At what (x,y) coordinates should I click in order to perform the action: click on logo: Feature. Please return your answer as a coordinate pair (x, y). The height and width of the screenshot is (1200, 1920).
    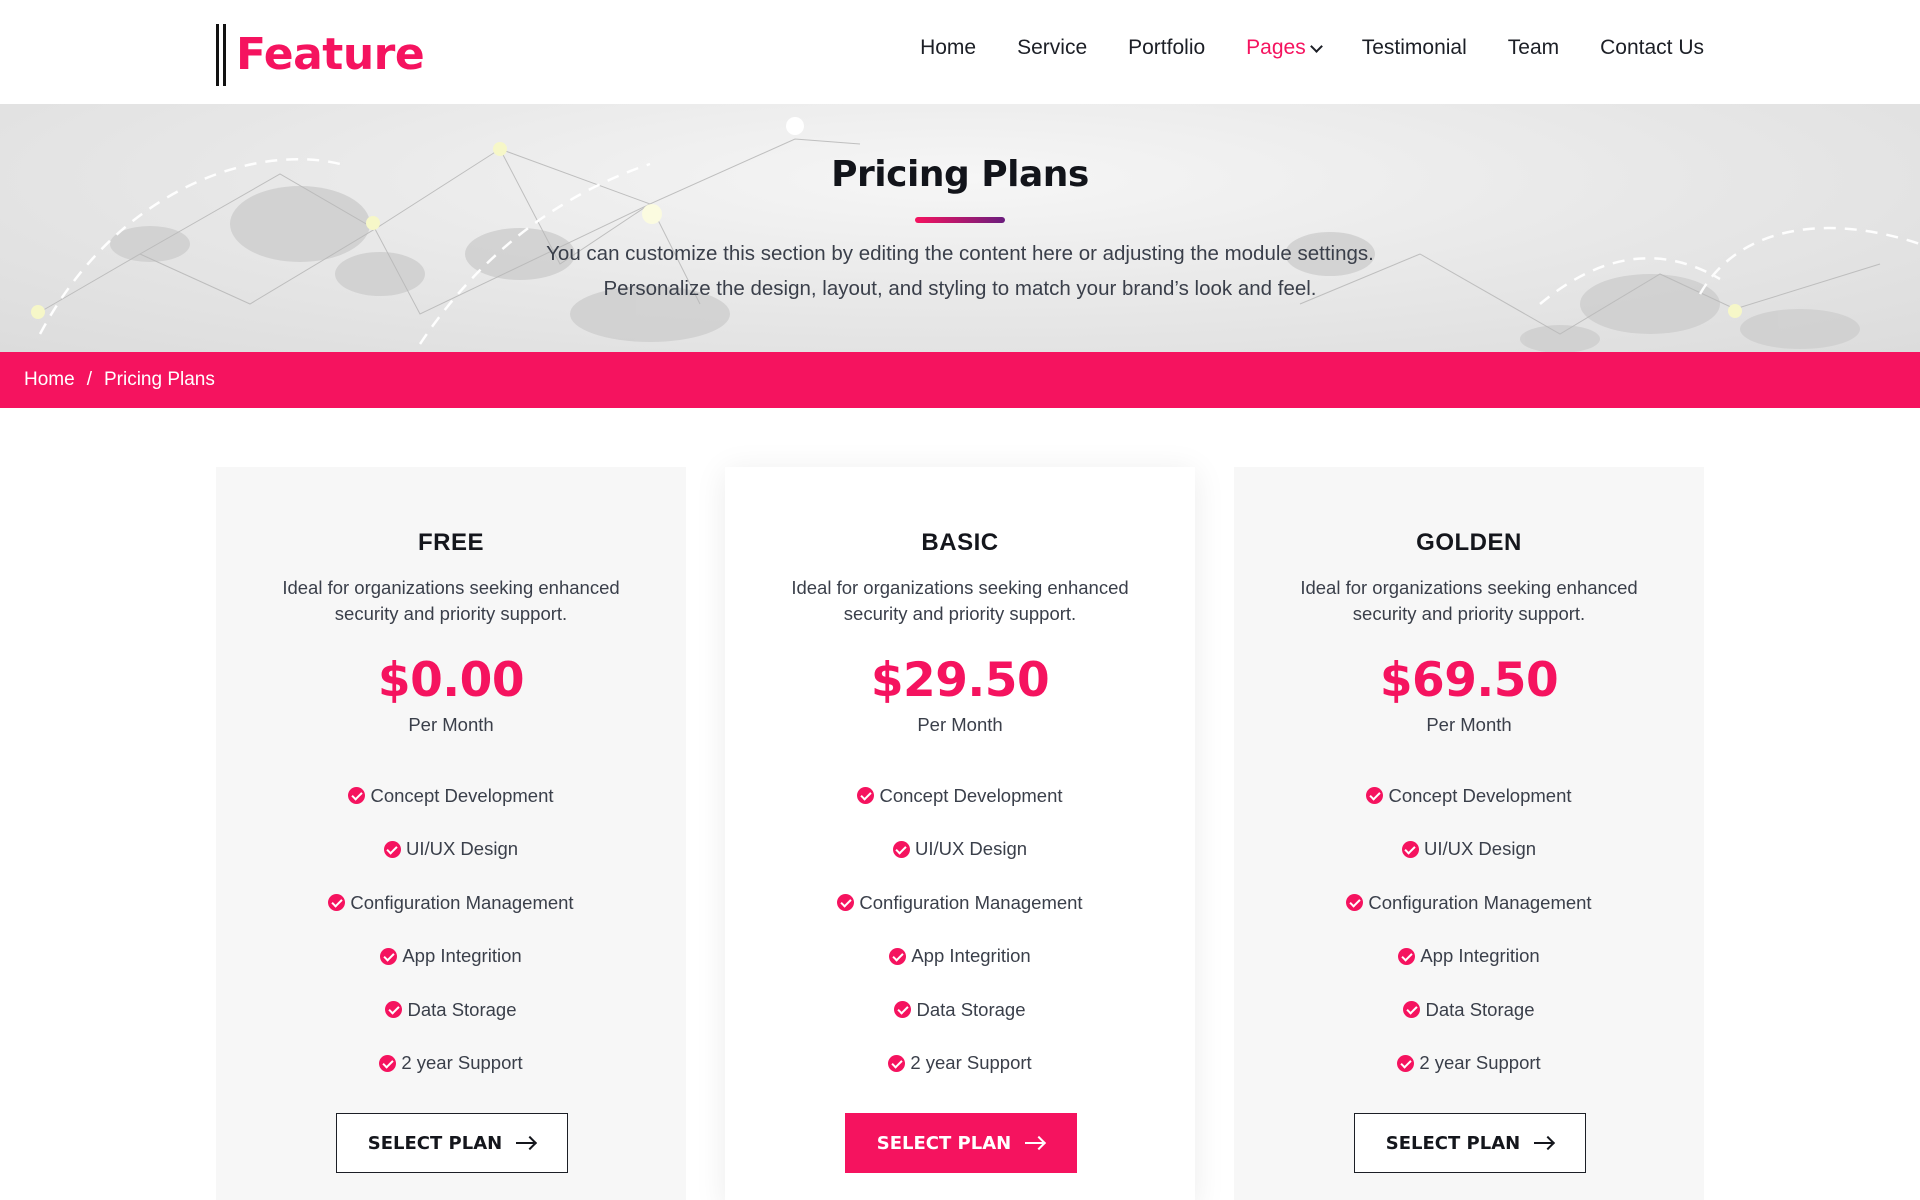
    Looking at the image, I should click on (319, 54).